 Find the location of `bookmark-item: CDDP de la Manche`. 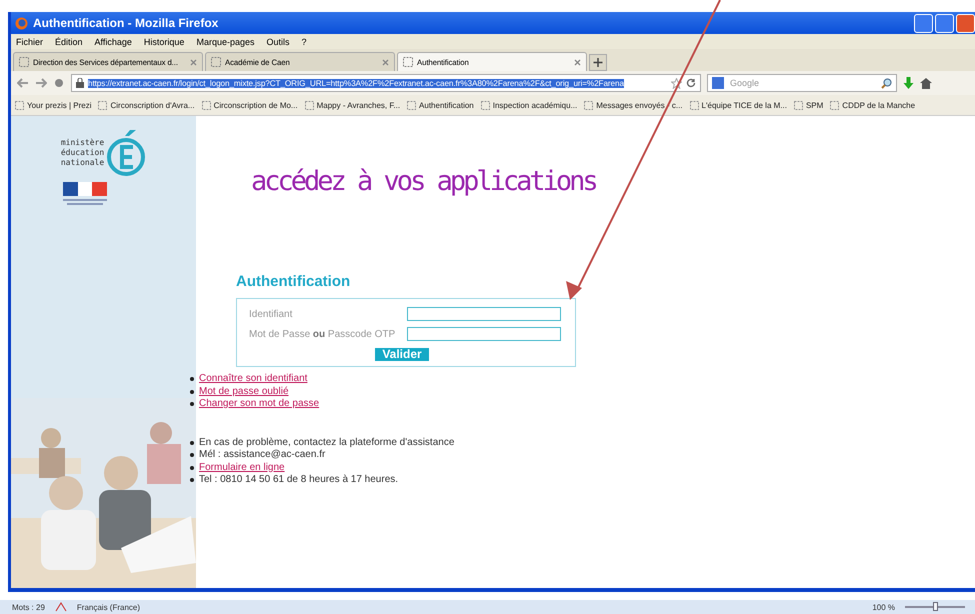

bookmark-item: CDDP de la Manche is located at coordinates (873, 105).